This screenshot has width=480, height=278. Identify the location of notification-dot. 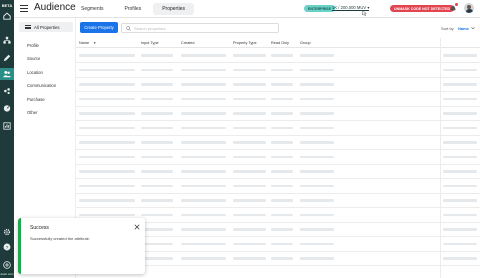
(456, 4).